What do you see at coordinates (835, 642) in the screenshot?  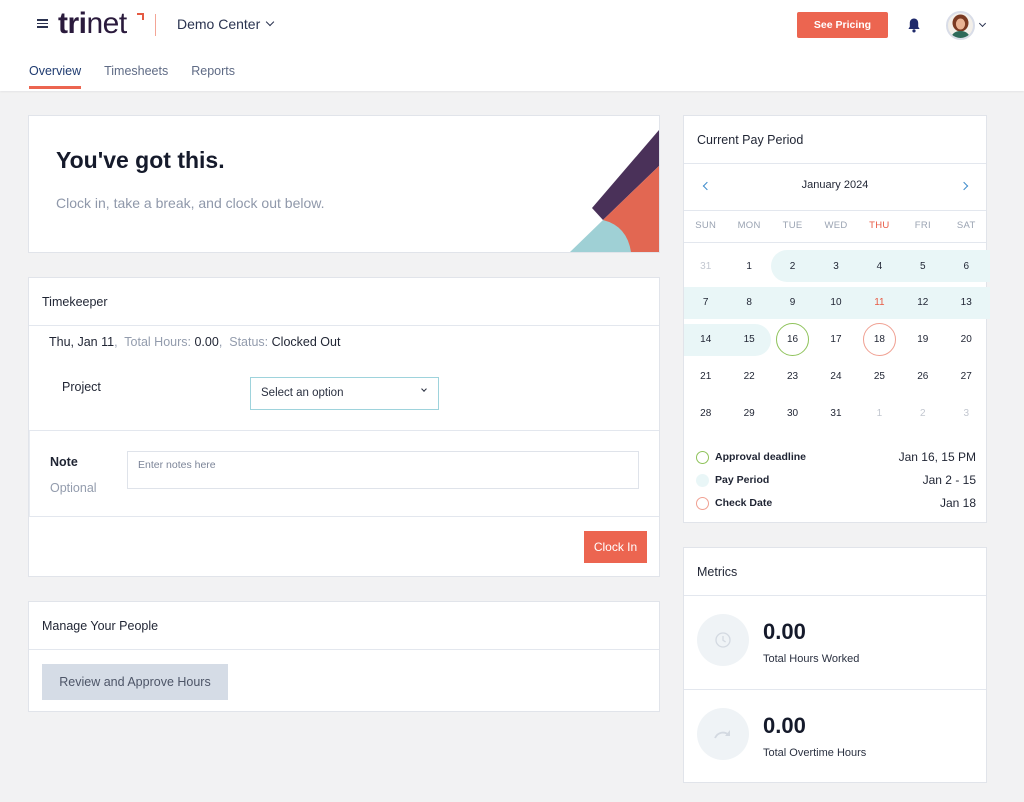 I see `metric-total-hours: 0.00 Total Hours Worked` at bounding box center [835, 642].